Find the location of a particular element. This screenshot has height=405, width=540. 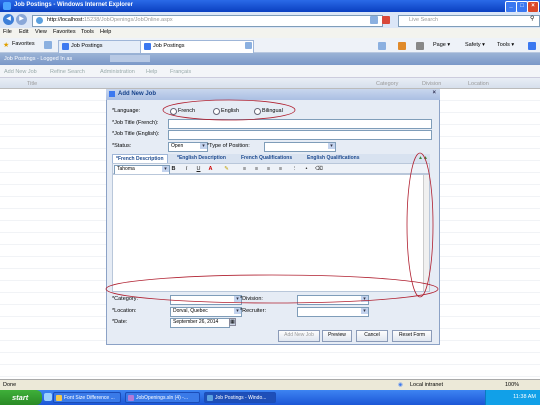

reset-form-button: Reset Form is located at coordinates (412, 336).